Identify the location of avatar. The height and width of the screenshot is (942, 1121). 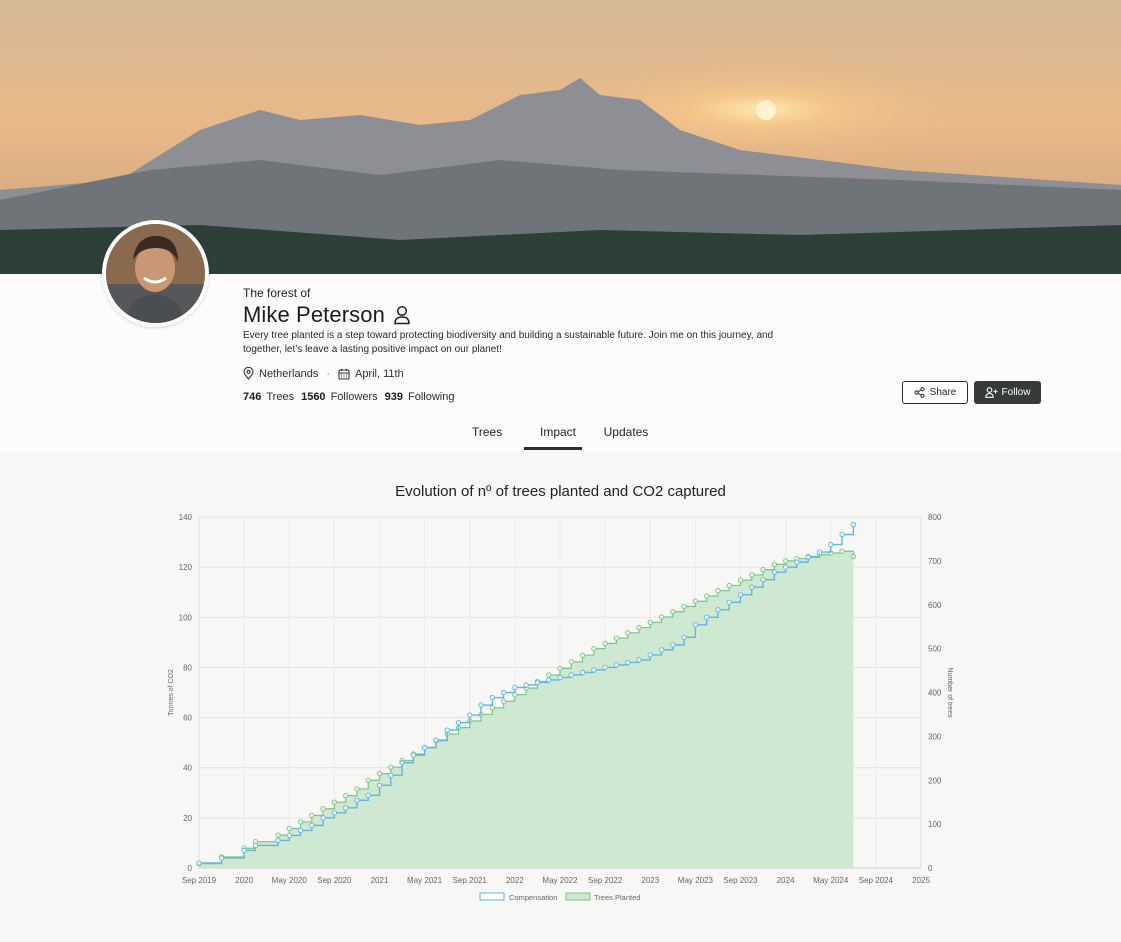
(155, 273).